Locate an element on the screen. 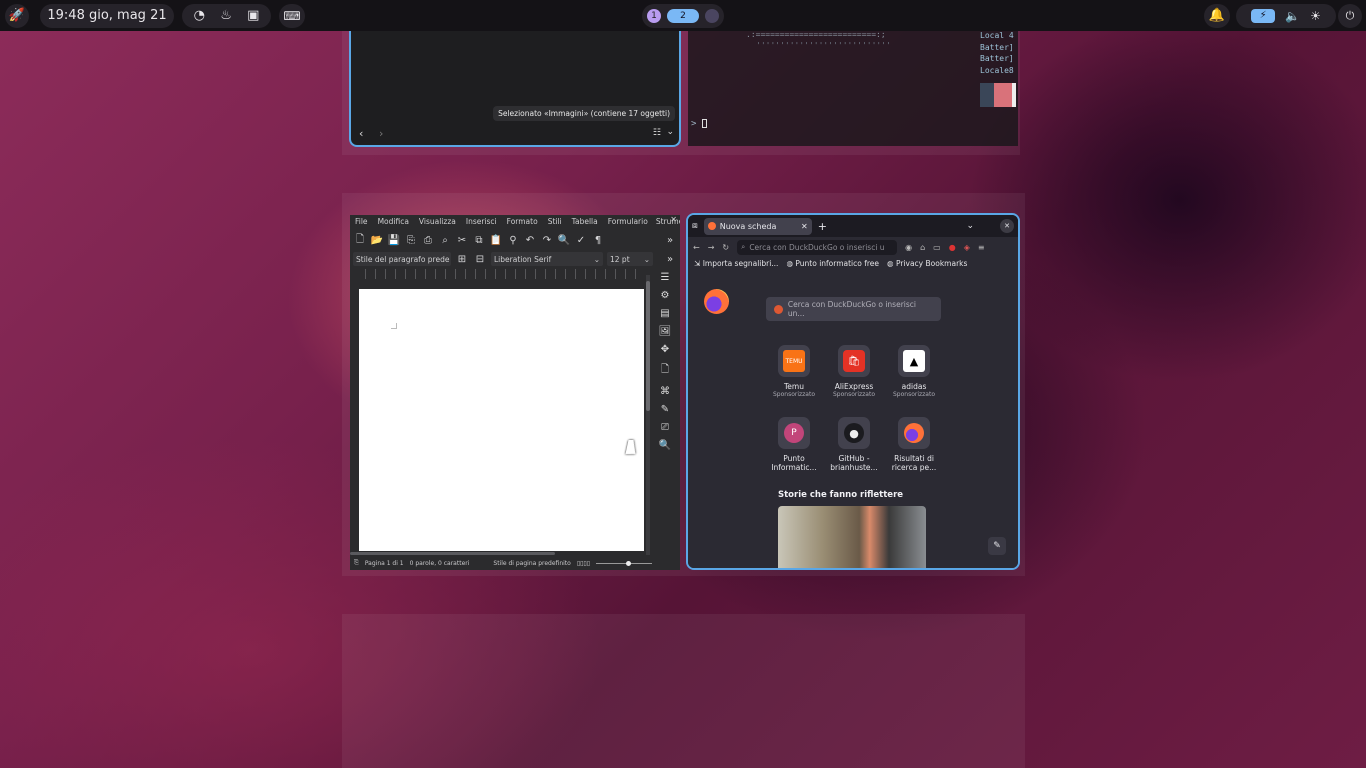 The height and width of the screenshot is (768, 1366). print-icon: ⎙ is located at coordinates (428, 240).